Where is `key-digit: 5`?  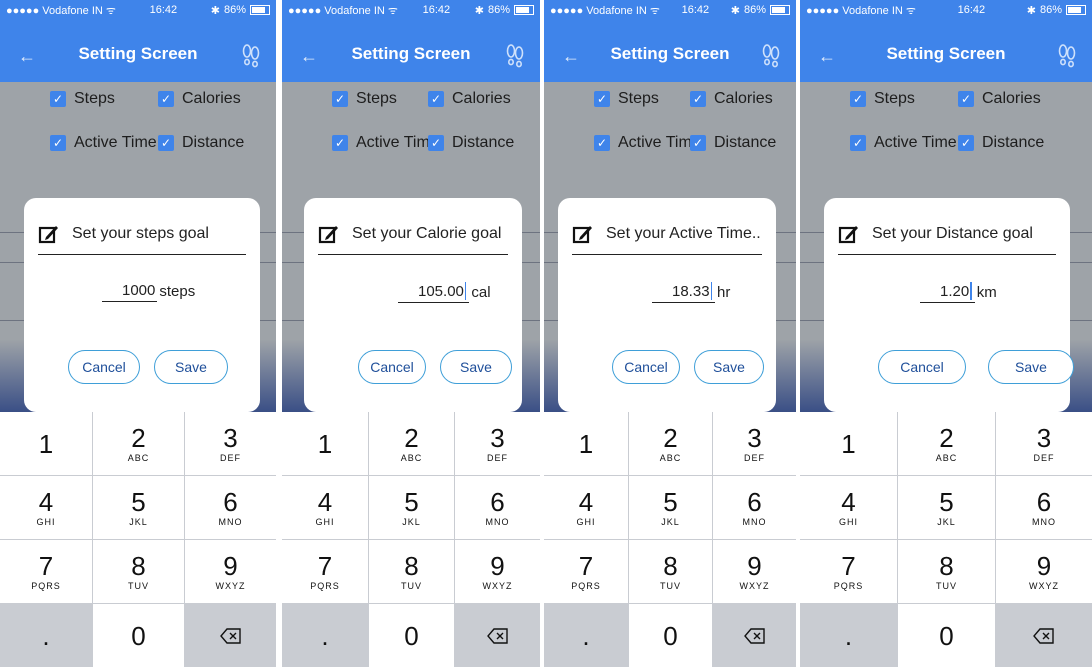 key-digit: 5 is located at coordinates (138, 501).